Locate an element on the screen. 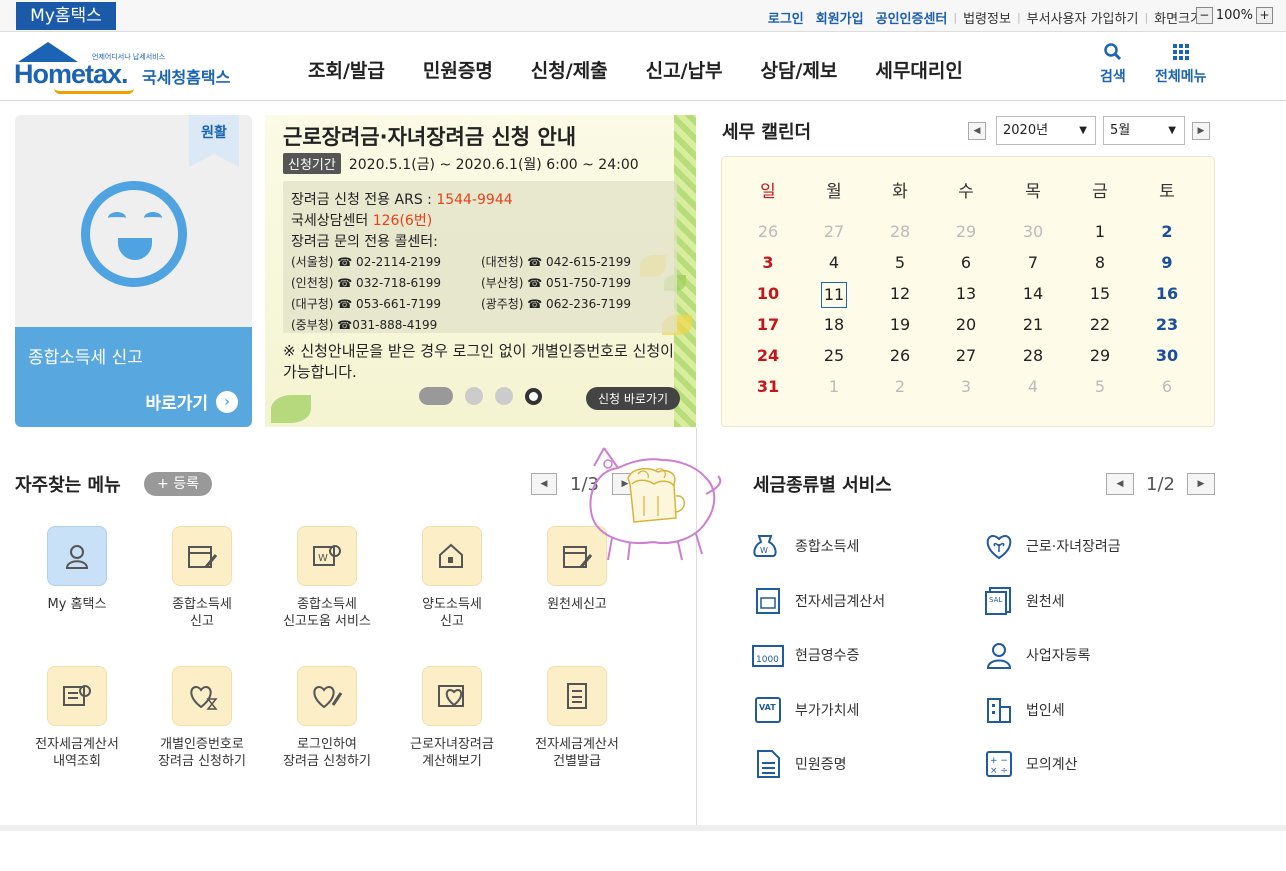  year-select: 2020년 ▼ is located at coordinates (1046, 130).